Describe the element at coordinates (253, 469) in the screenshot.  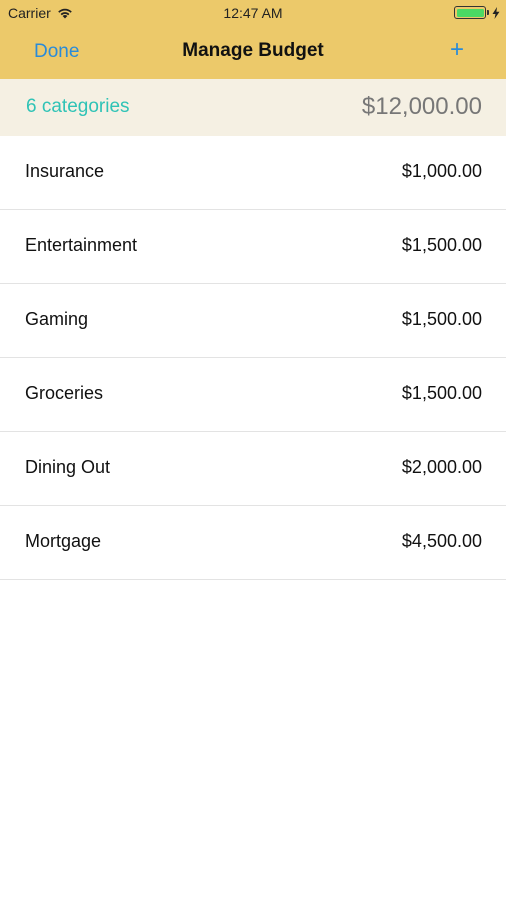
I see `list-item: Dining Out $2,000.00` at that location.